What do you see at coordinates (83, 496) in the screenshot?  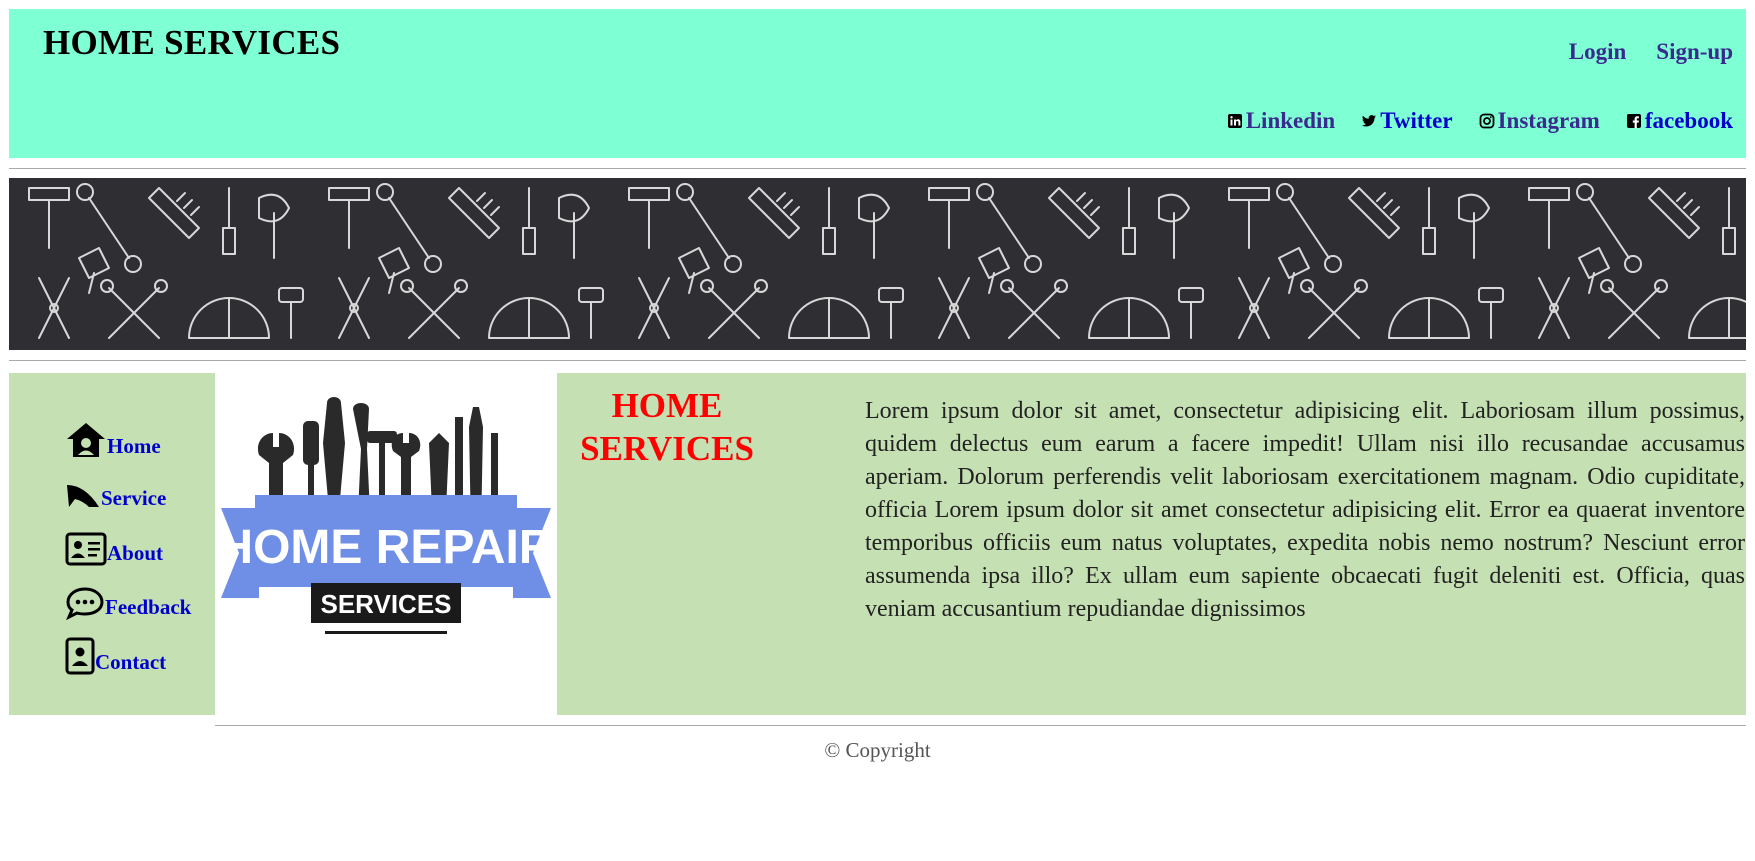 I see `service-icon` at bounding box center [83, 496].